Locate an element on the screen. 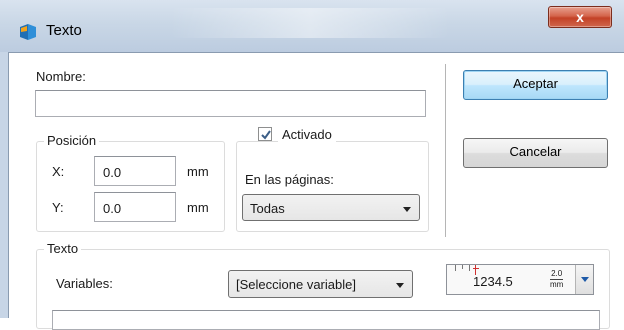 The width and height of the screenshot is (624, 330). font-size-dropdown-button is located at coordinates (584, 279).